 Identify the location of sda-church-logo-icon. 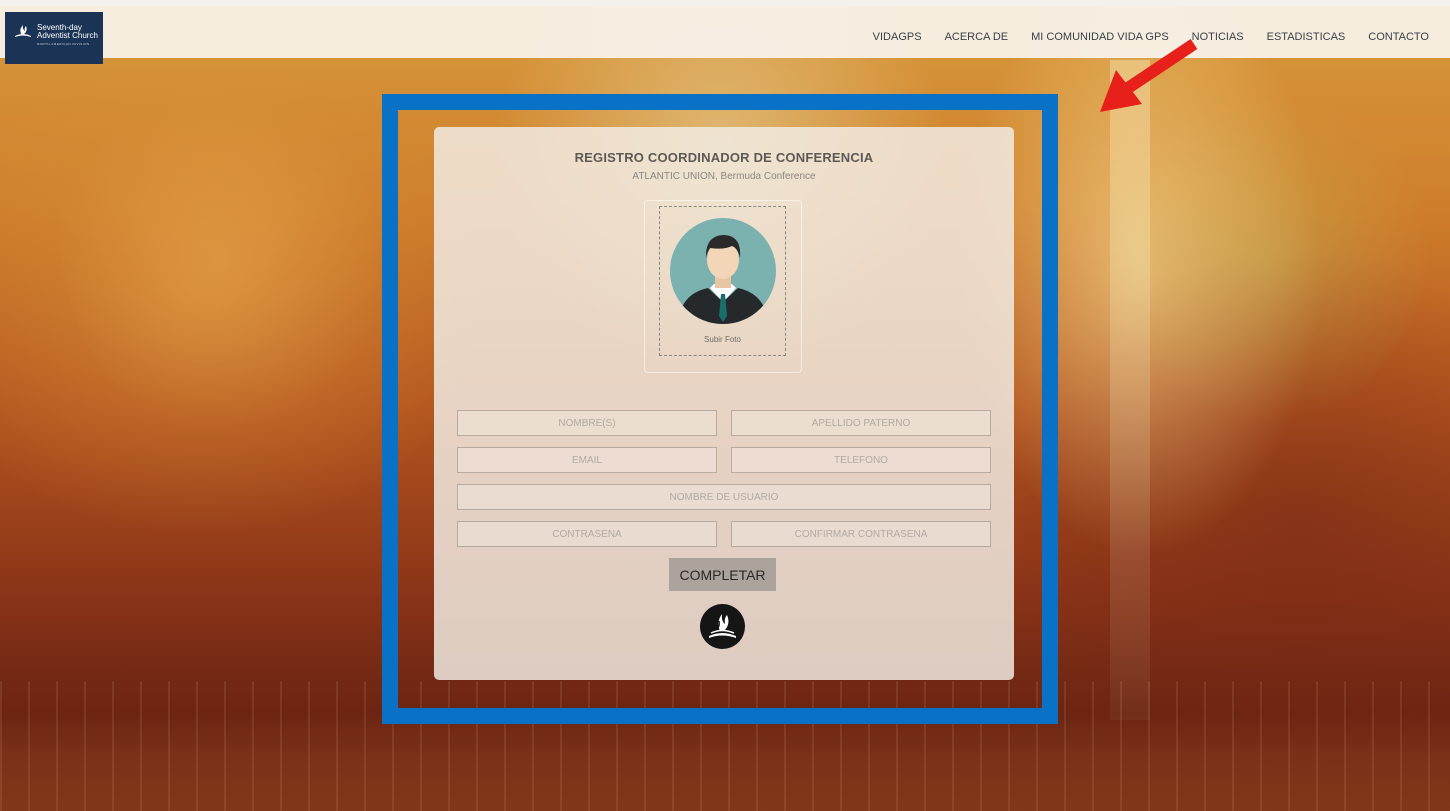
(722, 626).